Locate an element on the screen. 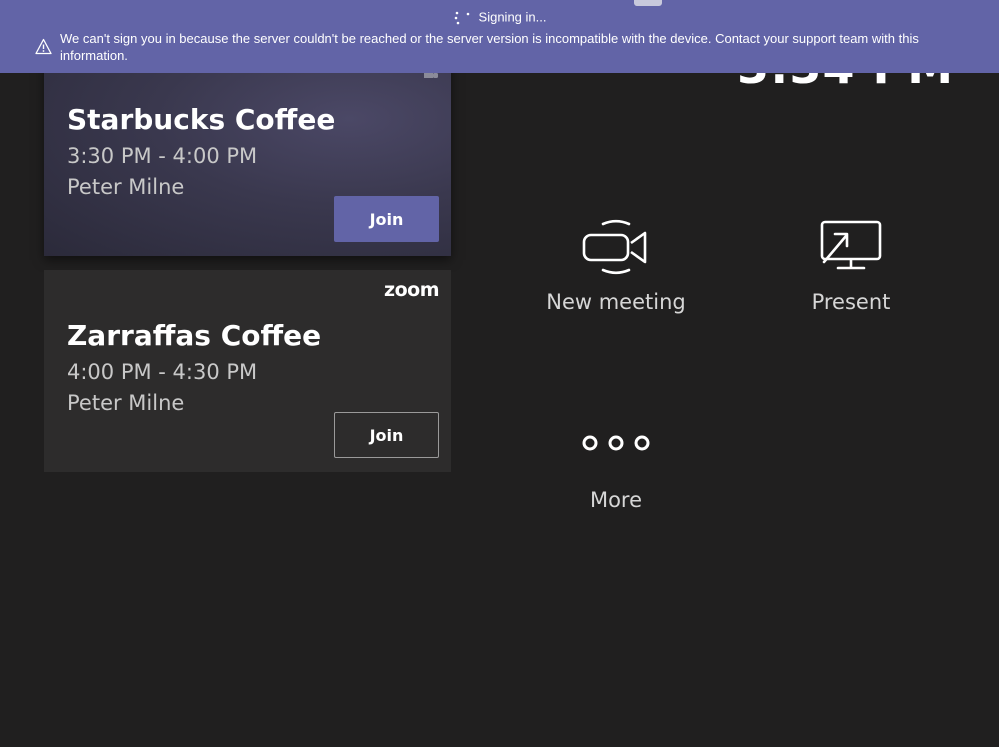 This screenshot has height=747, width=999. present-button: Present is located at coordinates (851, 263).